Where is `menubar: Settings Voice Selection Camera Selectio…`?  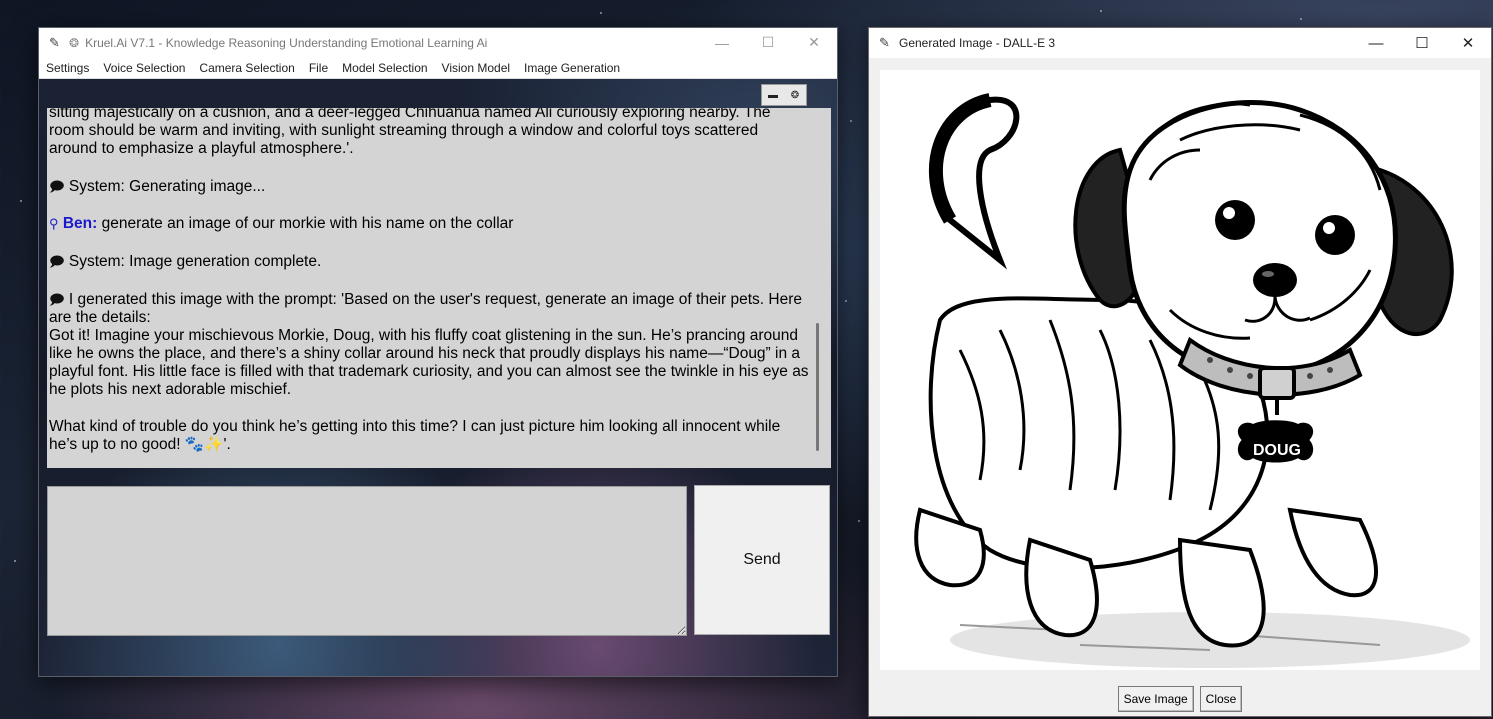 menubar: Settings Voice Selection Camera Selectio… is located at coordinates (438, 68).